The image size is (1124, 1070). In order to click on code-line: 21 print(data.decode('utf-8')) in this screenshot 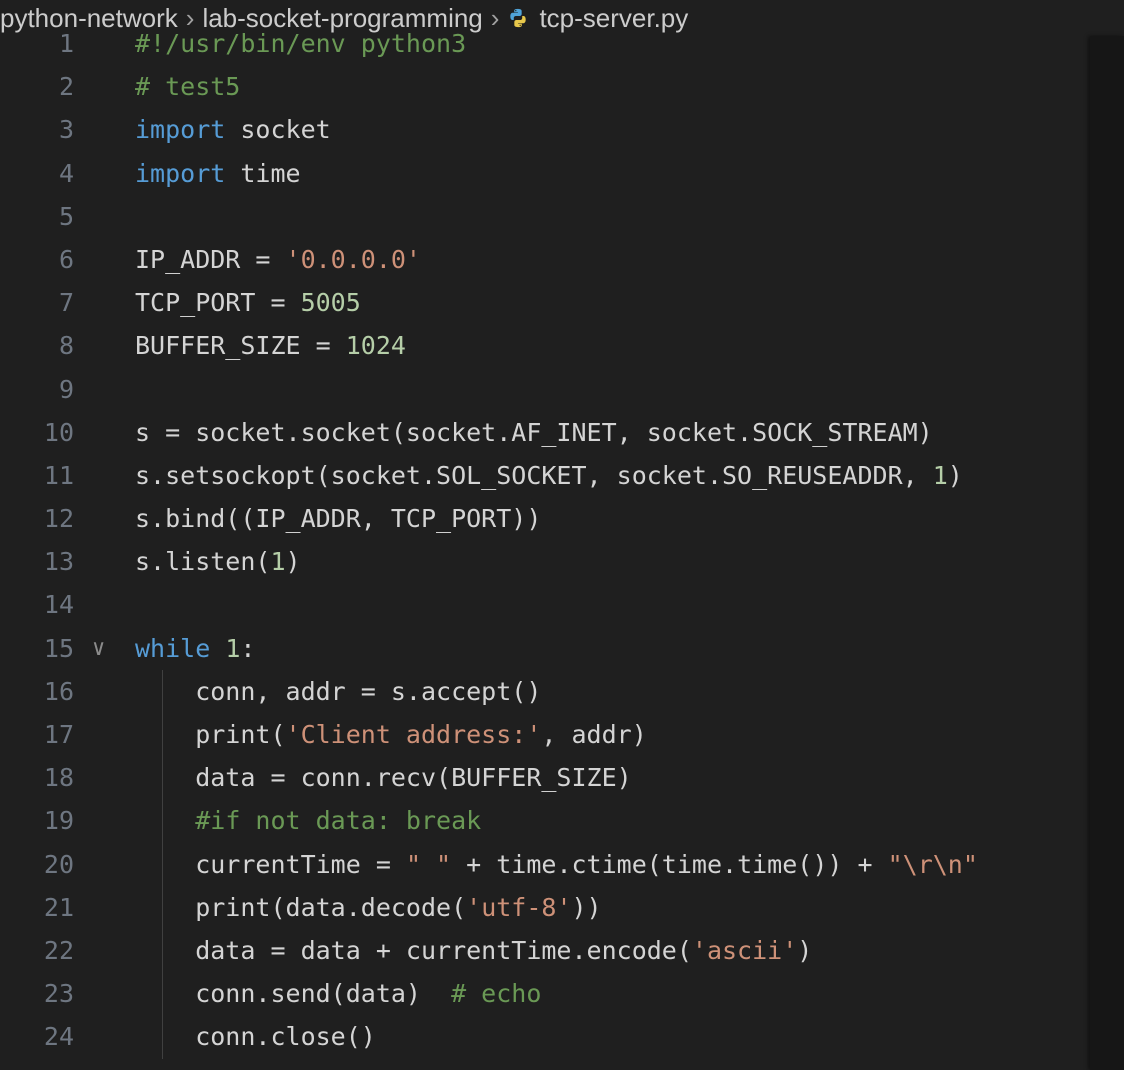, I will do `click(545, 907)`.